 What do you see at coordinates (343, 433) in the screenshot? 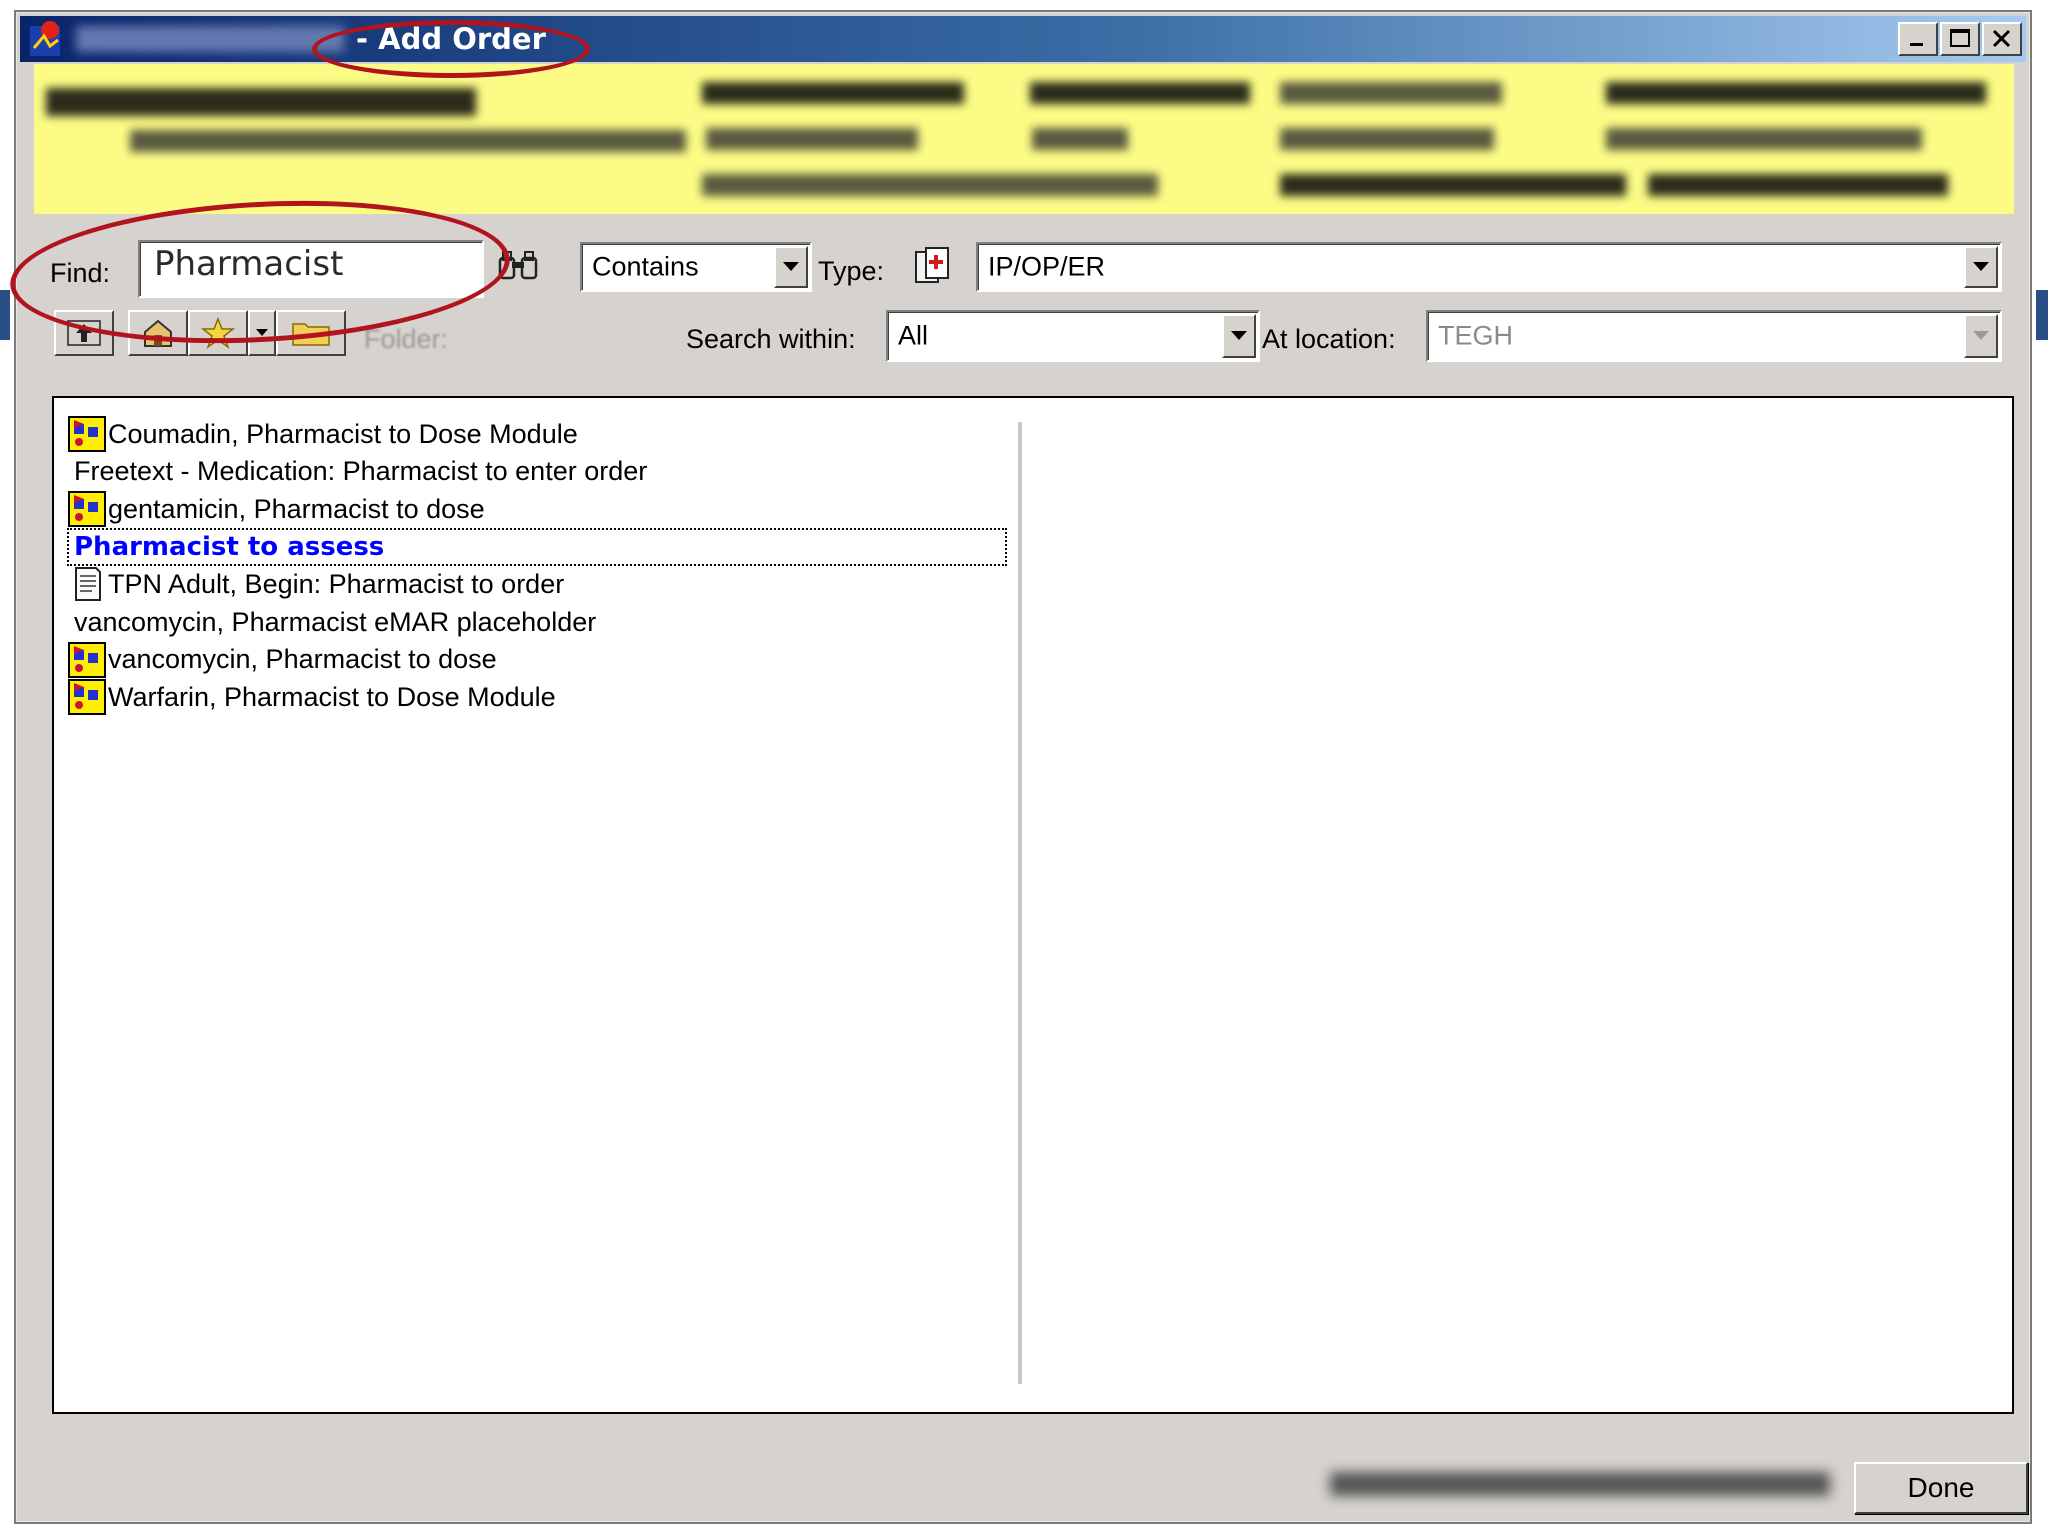
I see `list-item-label: Coumadin, Pharmacist to Dose Module` at bounding box center [343, 433].